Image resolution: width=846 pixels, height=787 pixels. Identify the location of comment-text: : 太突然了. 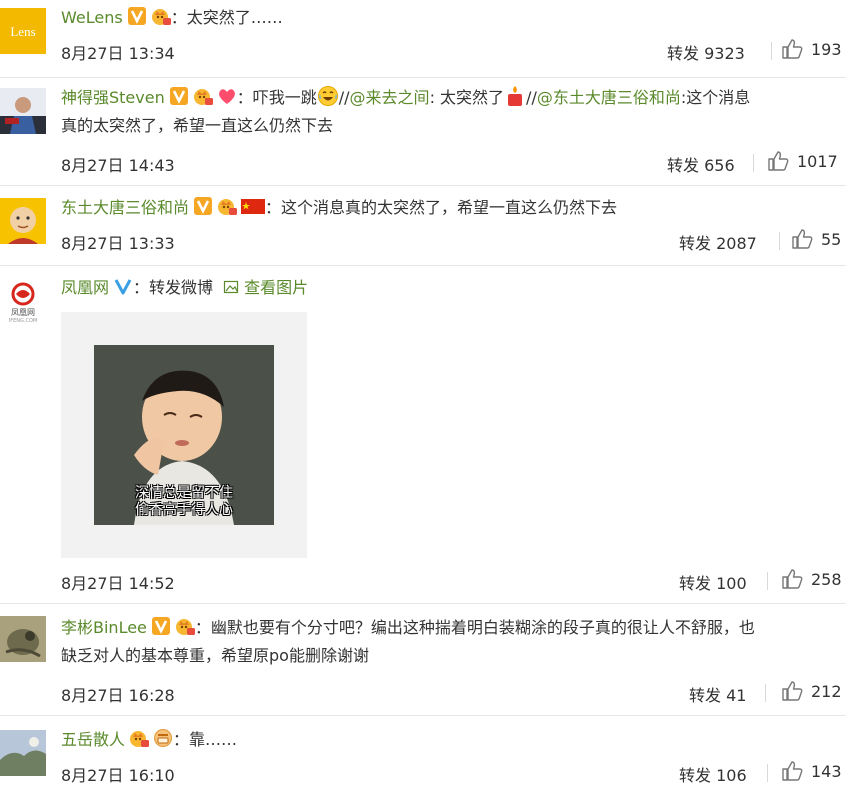
(467, 97).